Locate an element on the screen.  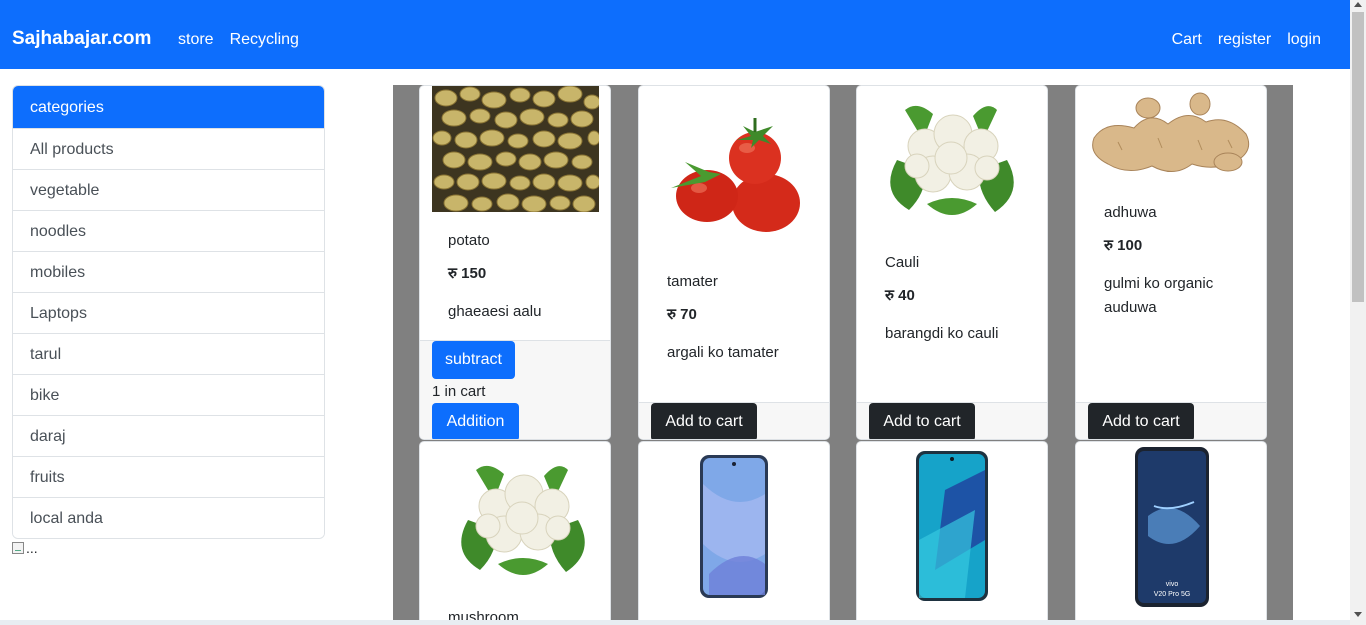
category-item-mobiles: mobiles is located at coordinates (168, 271).